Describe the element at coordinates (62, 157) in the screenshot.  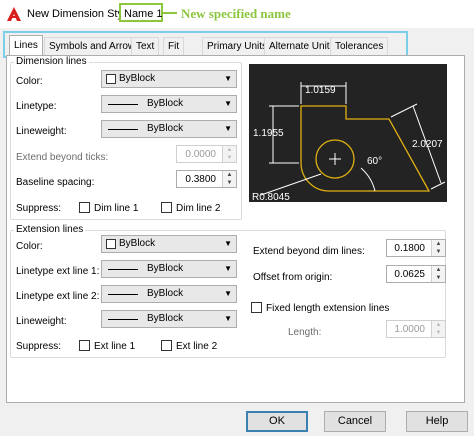
I see `extend-ticks-label: Extend beyond ticks:` at that location.